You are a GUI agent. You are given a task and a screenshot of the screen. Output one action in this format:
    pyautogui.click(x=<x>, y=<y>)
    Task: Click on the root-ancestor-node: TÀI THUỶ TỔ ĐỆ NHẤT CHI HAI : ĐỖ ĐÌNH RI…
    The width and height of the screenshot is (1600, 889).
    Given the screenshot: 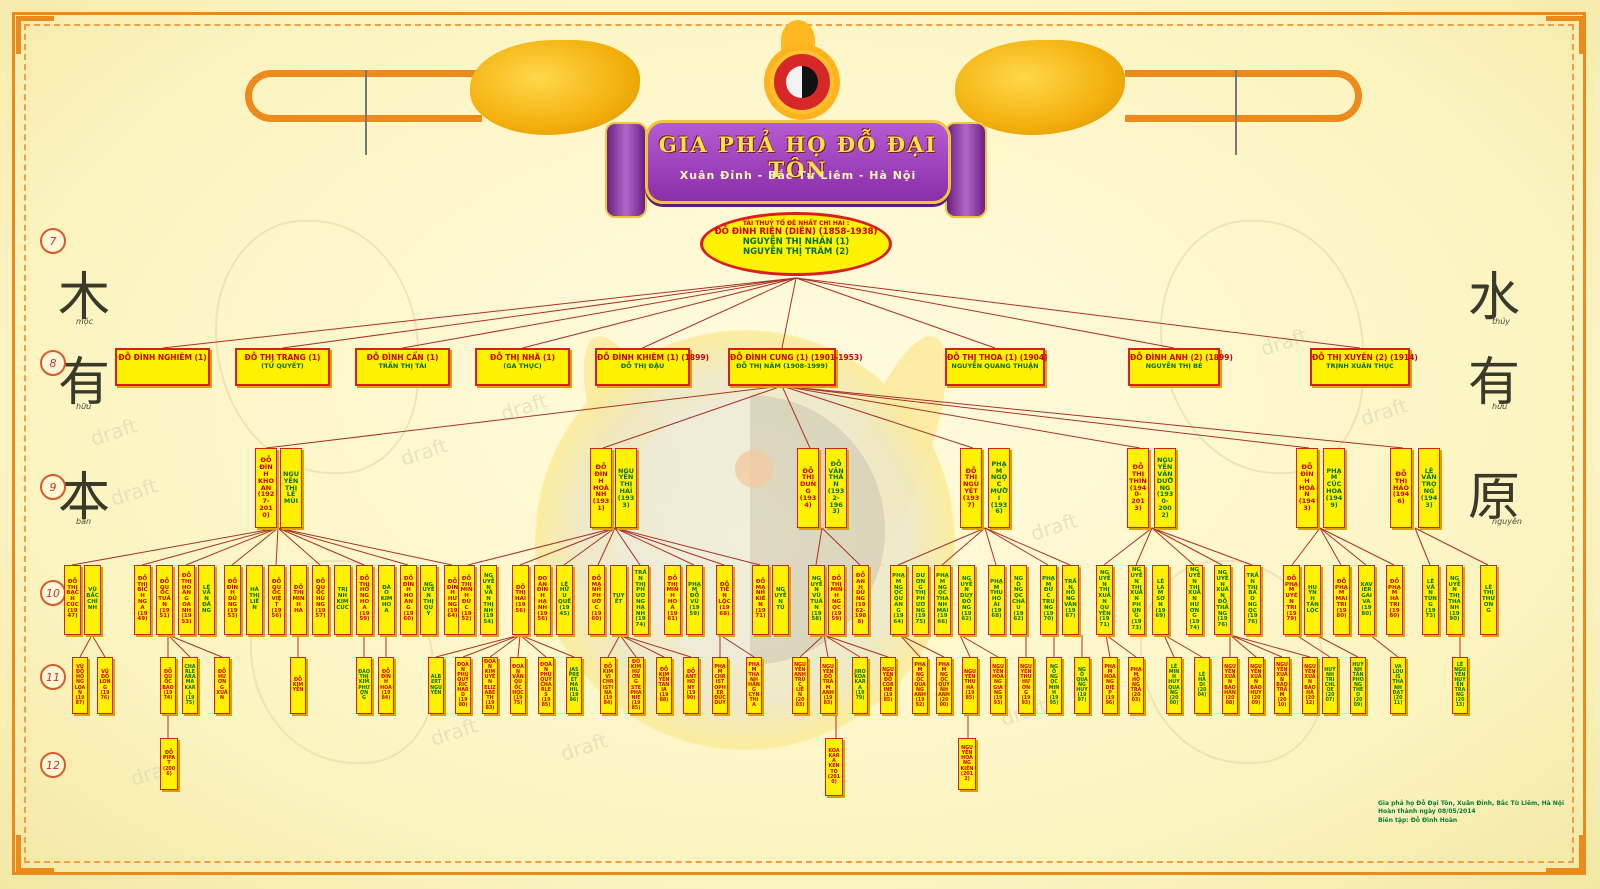 What is the action you would take?
    pyautogui.click(x=796, y=244)
    